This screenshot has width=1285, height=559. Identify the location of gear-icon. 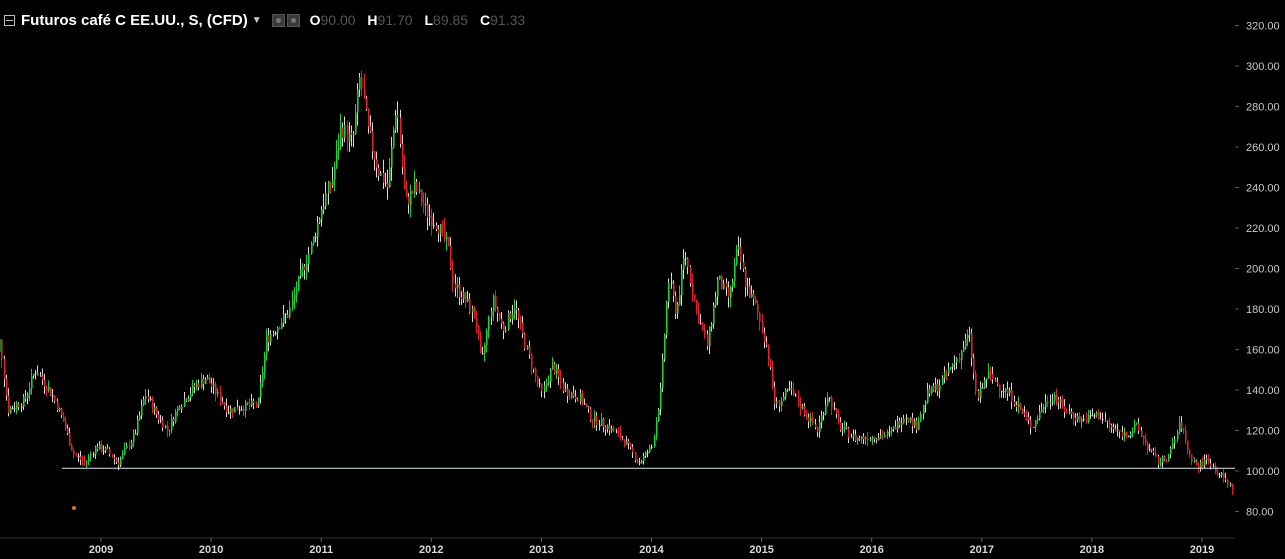
(293, 20).